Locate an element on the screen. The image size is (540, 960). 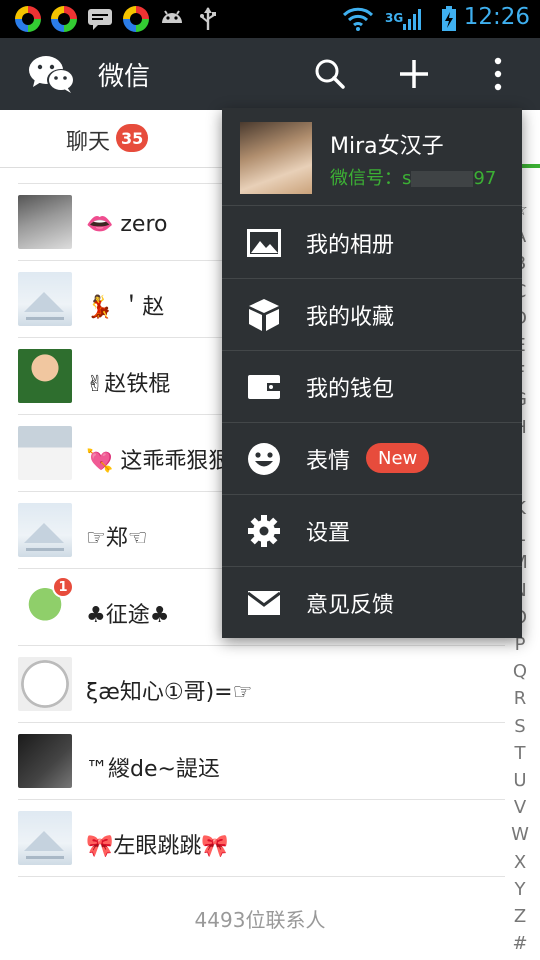
signal-3g-icon: 3G is located at coordinates (405, 19).